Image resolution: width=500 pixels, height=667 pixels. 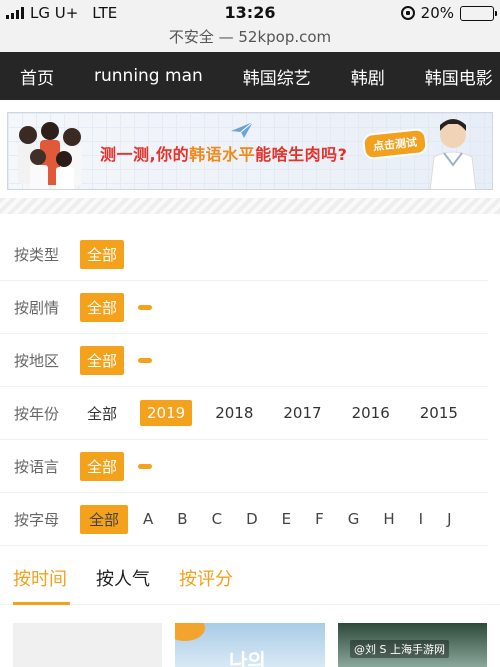 What do you see at coordinates (37, 360) in the screenshot?
I see `filter-label: 按地区` at bounding box center [37, 360].